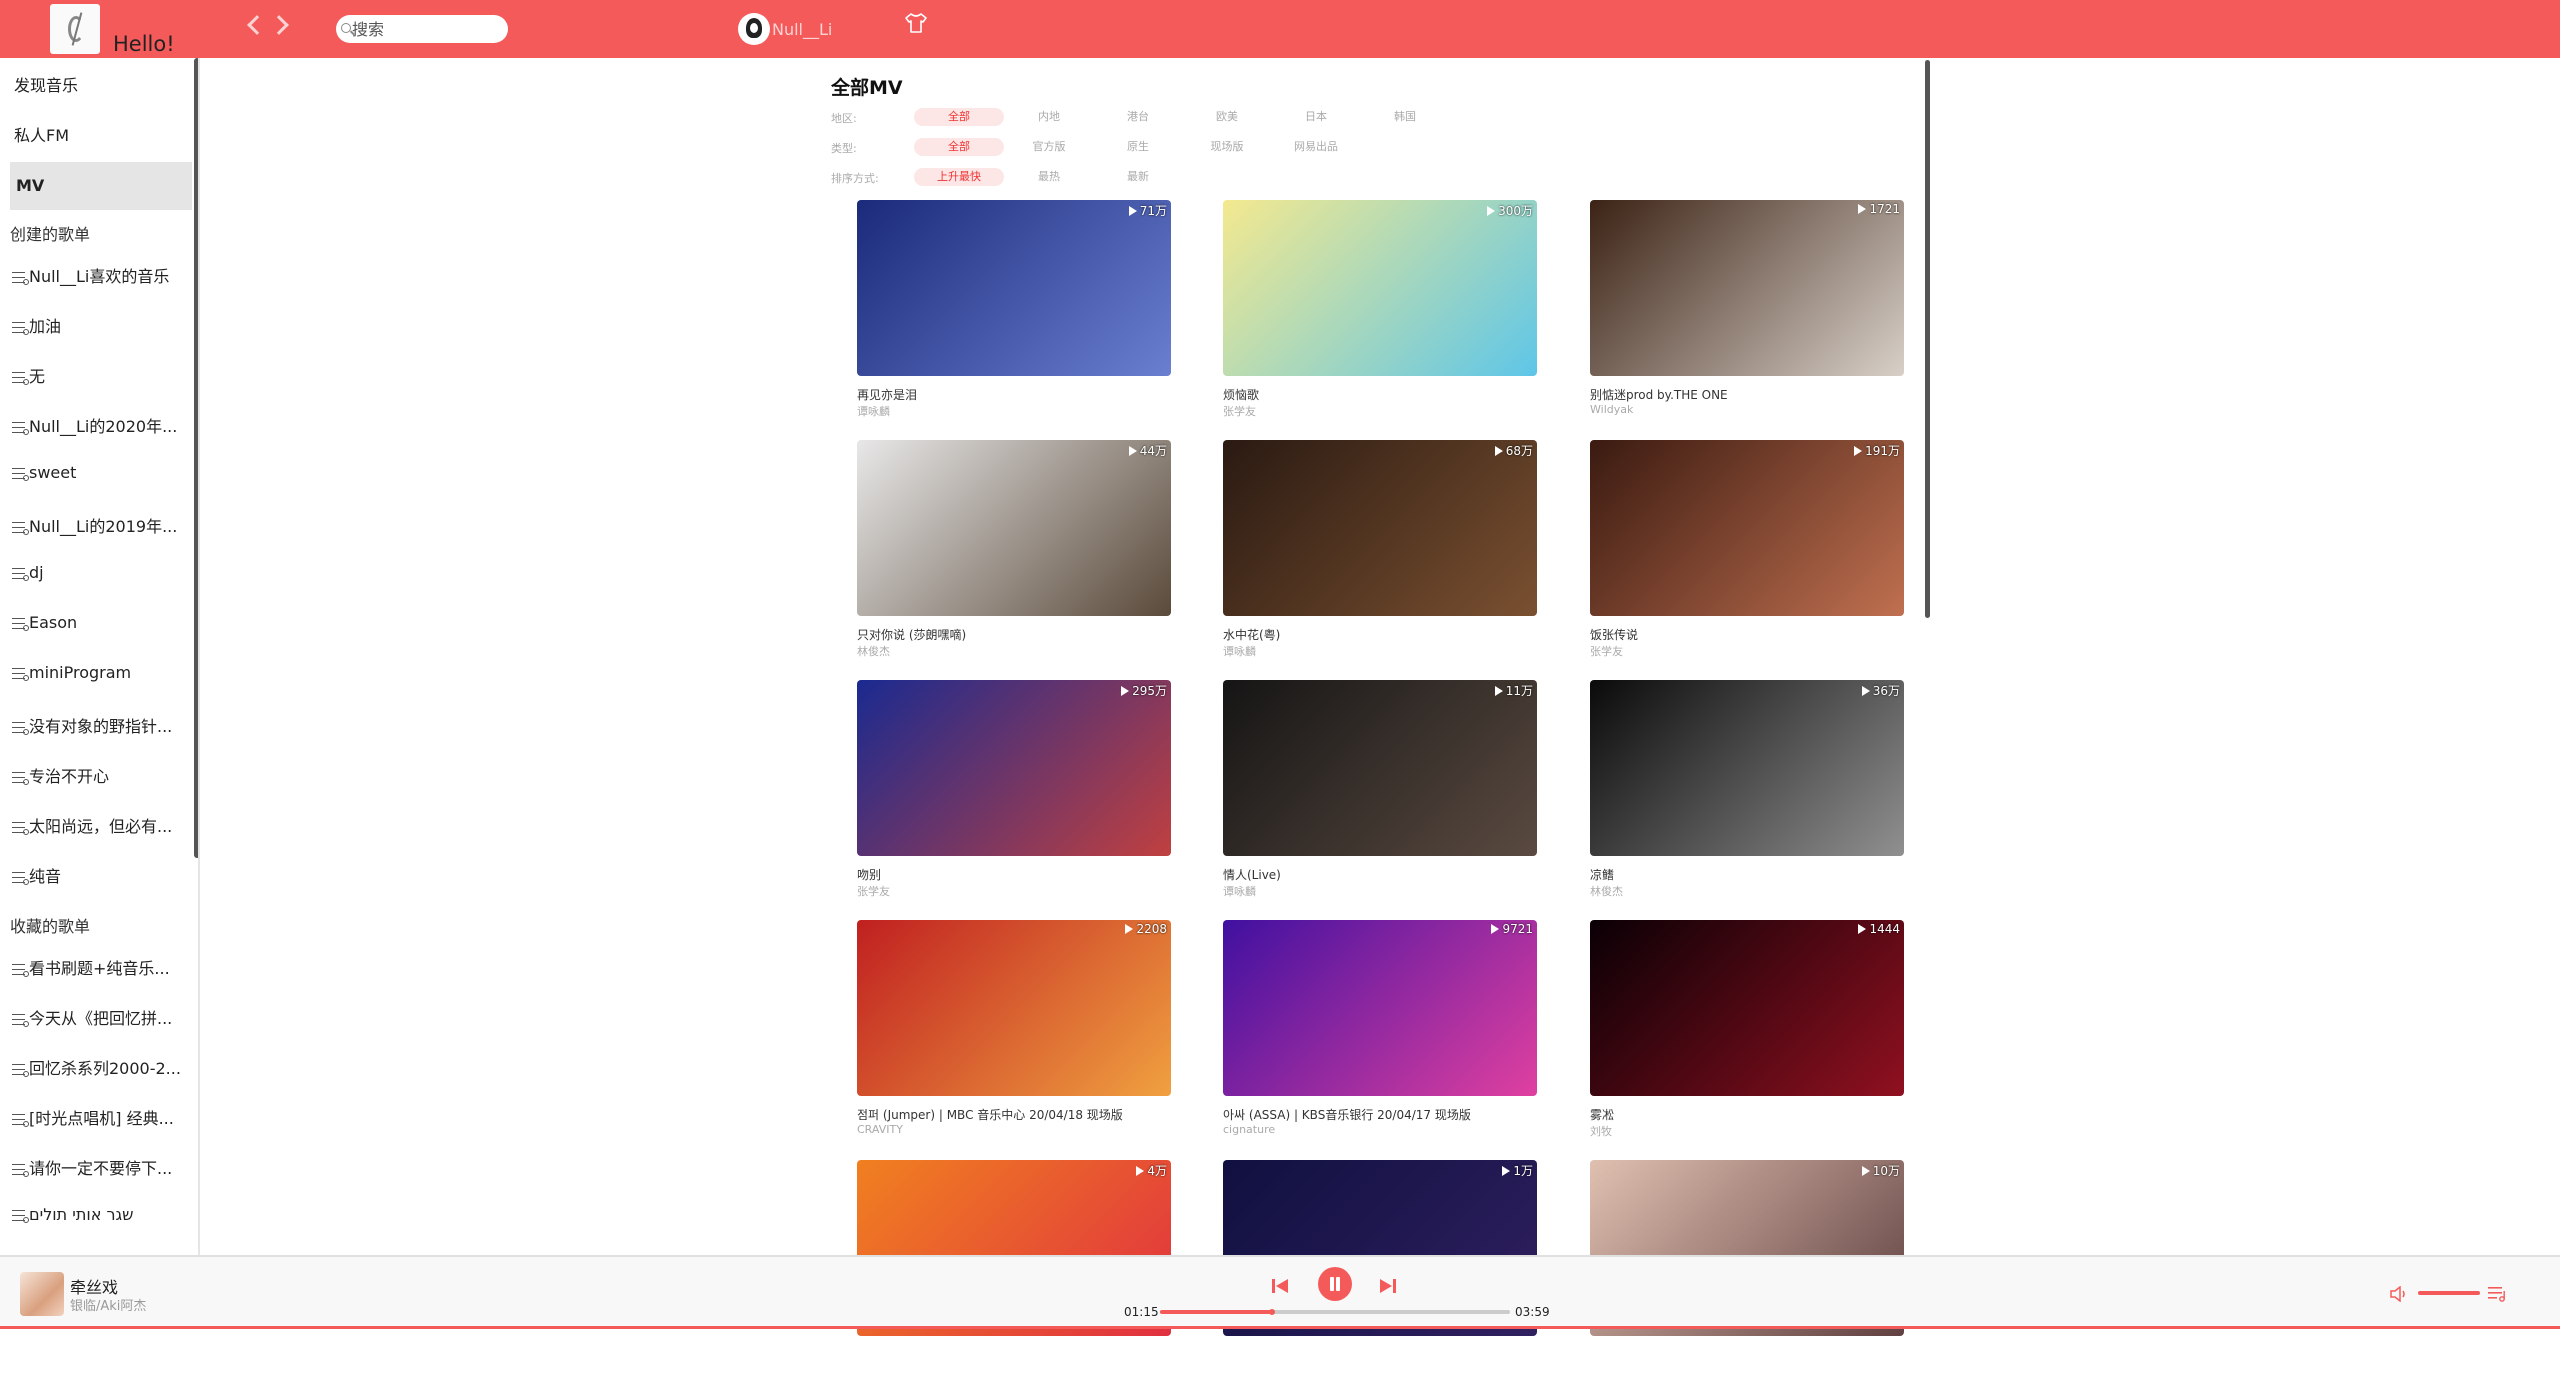 The image size is (2560, 1384). What do you see at coordinates (887, 394) in the screenshot?
I see `mv-title: 再见亦是泪` at bounding box center [887, 394].